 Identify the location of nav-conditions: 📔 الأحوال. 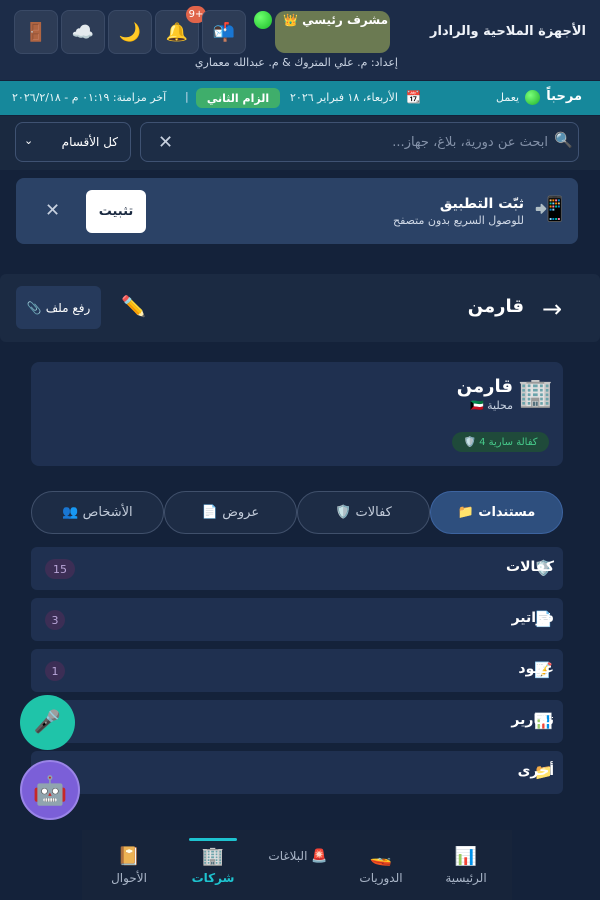
(129, 865).